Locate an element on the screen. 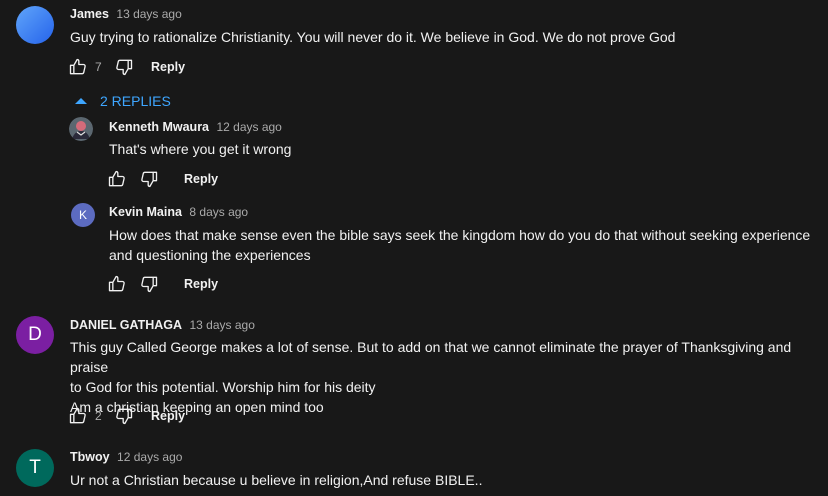 The image size is (828, 496). comment-header: James 13 days ago is located at coordinates (126, 14).